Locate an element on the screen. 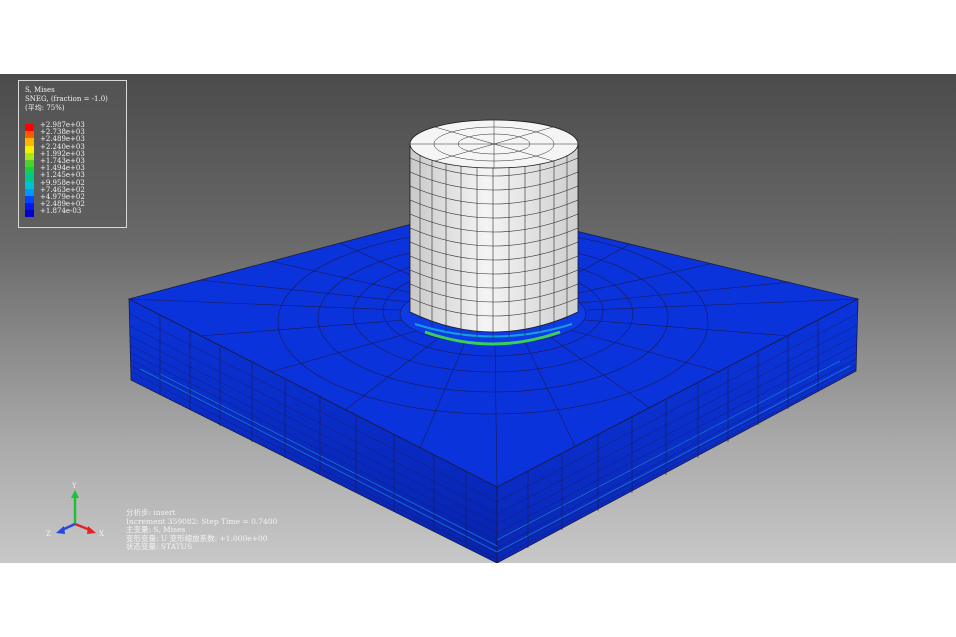 This screenshot has width=956, height=637. legend-tick: +1.874e-03 is located at coordinates (61, 211).